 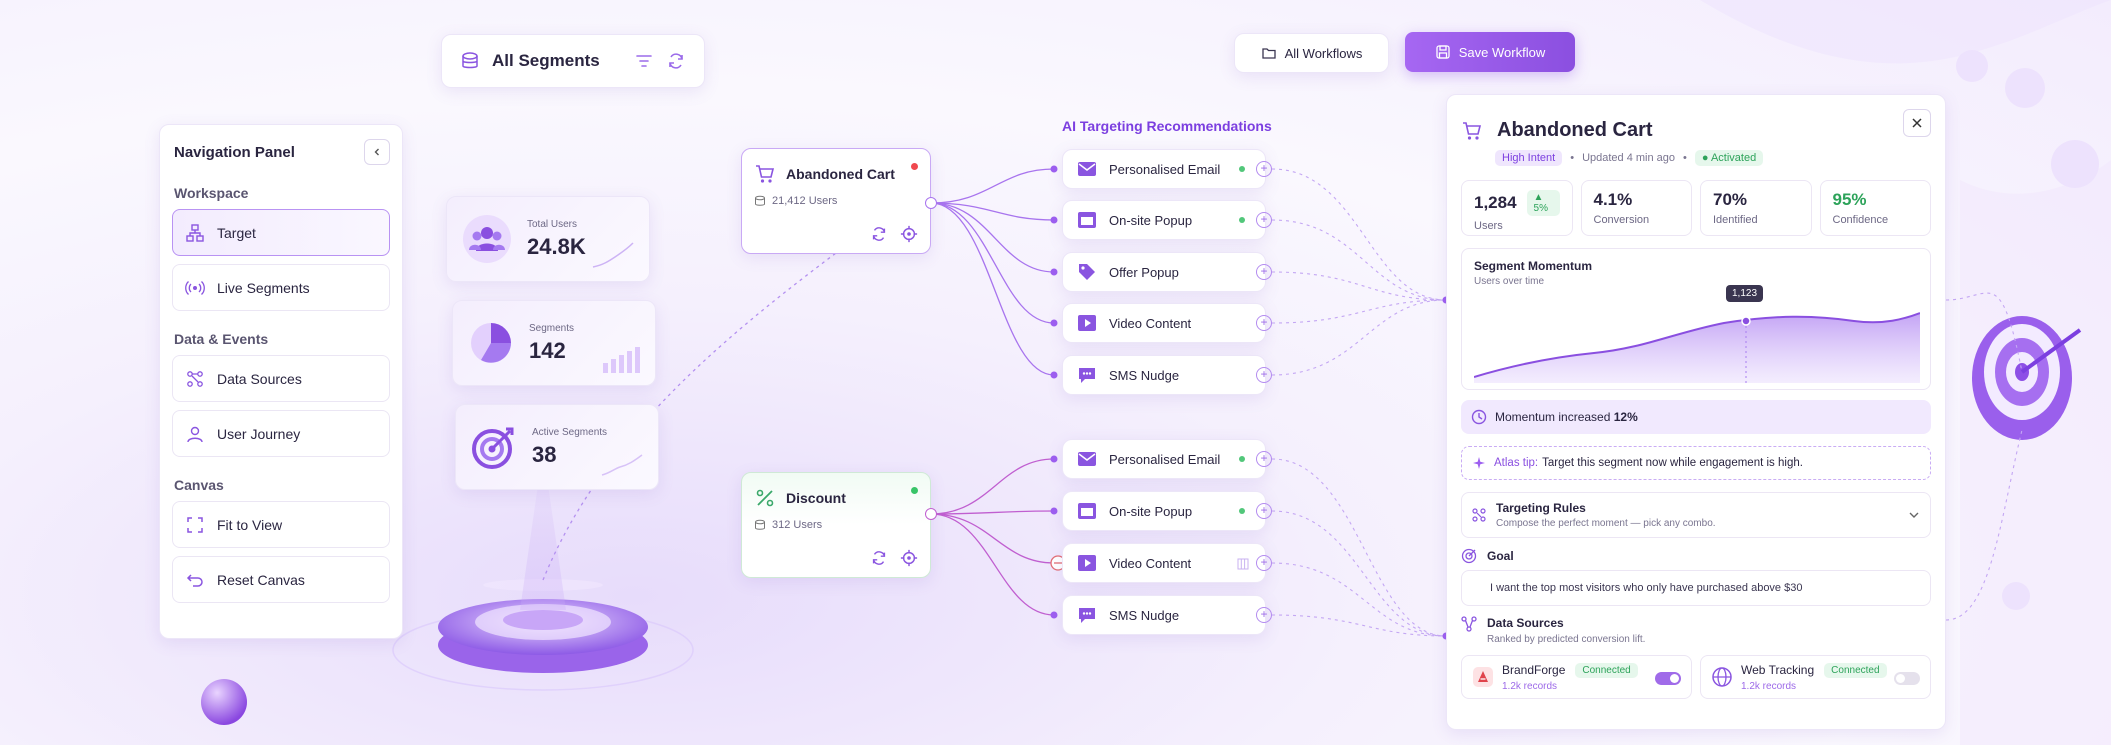 What do you see at coordinates (1815, 677) in the screenshot?
I see `source-web-tracking: Web Tracking Connected 1.2k records` at bounding box center [1815, 677].